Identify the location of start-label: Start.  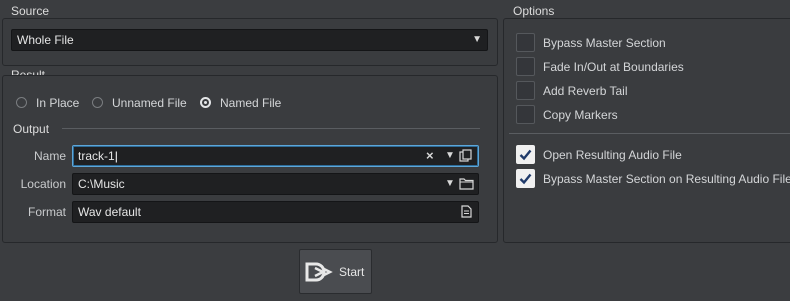
(352, 272).